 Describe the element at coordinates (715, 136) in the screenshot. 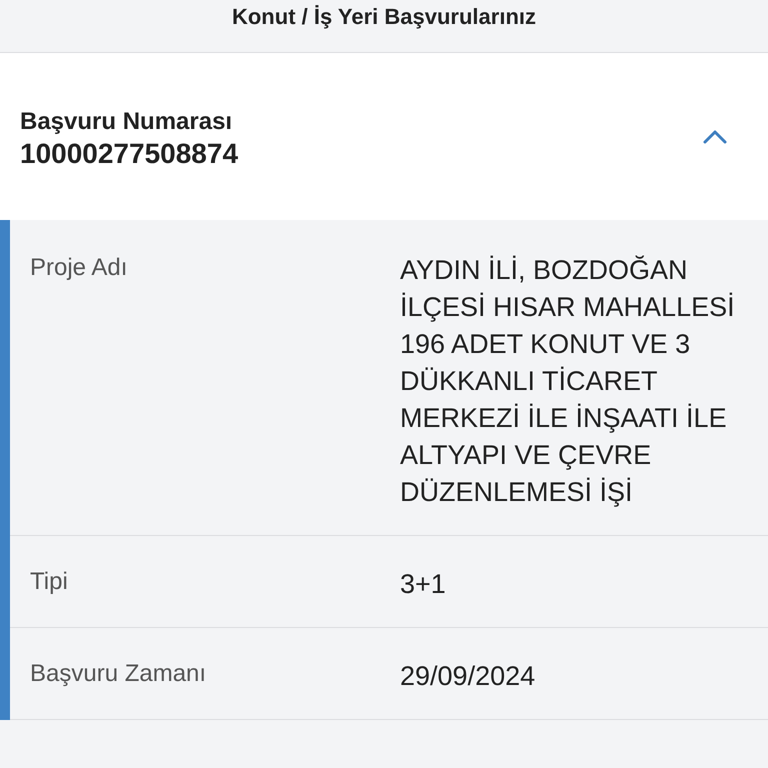

I see `chevron-icon` at that location.